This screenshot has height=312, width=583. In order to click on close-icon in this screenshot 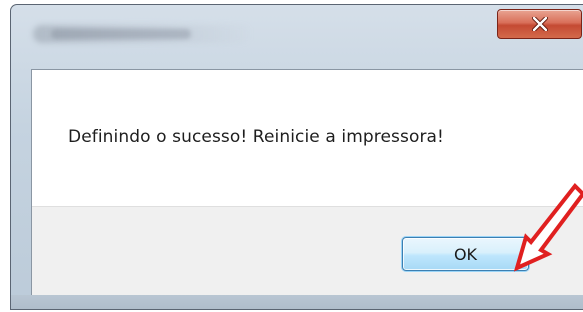, I will do `click(539, 24)`.